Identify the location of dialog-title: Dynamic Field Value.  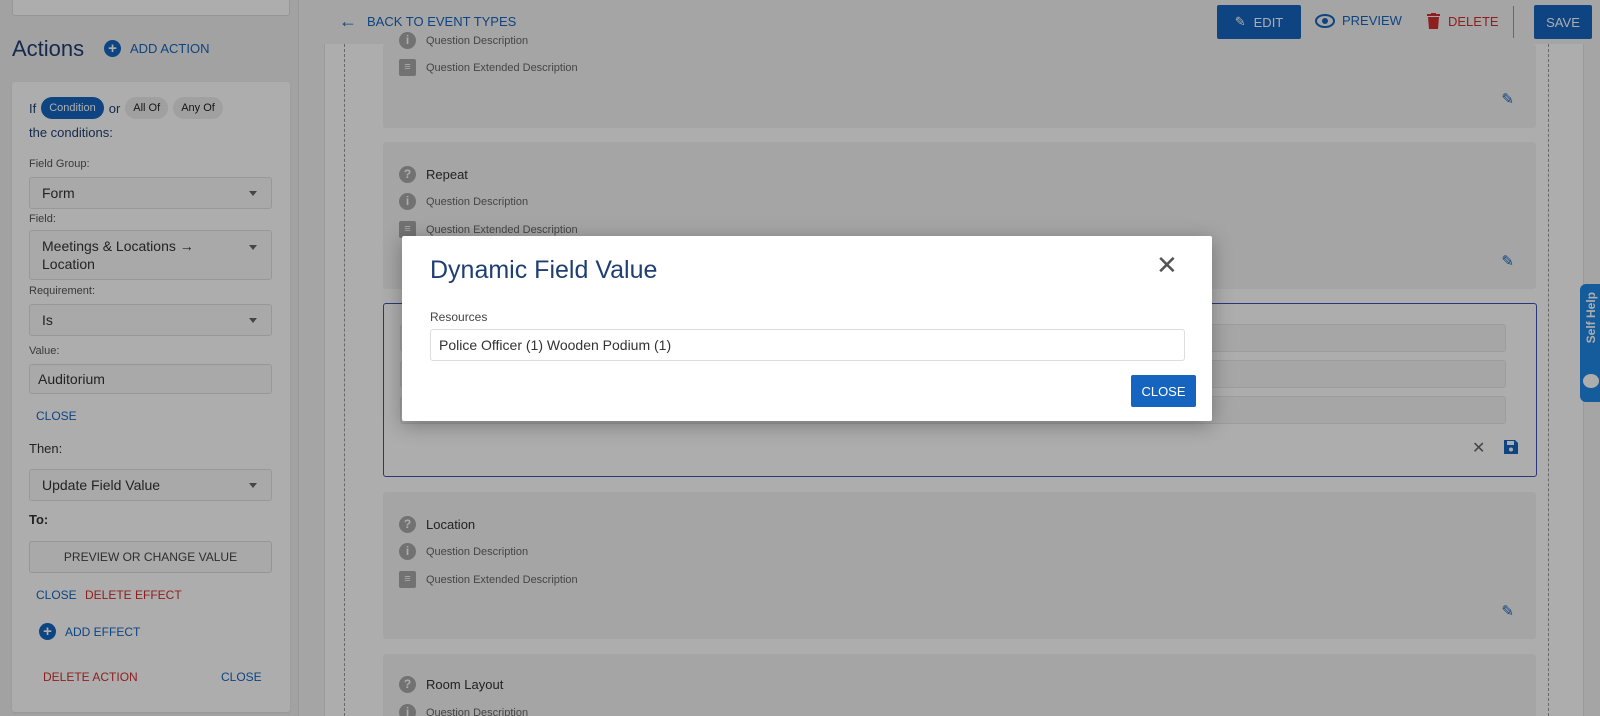
(544, 270).